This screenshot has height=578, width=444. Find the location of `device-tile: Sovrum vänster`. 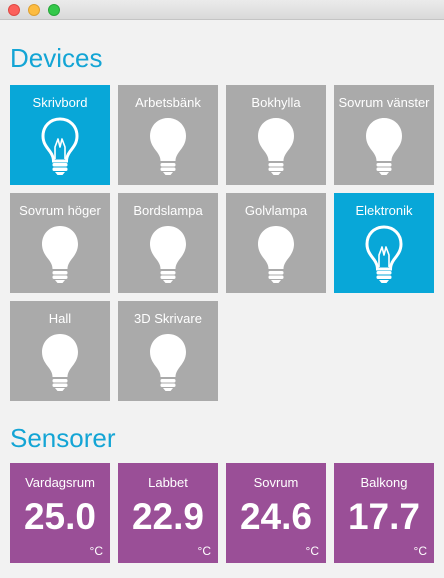

device-tile: Sovrum vänster is located at coordinates (384, 135).